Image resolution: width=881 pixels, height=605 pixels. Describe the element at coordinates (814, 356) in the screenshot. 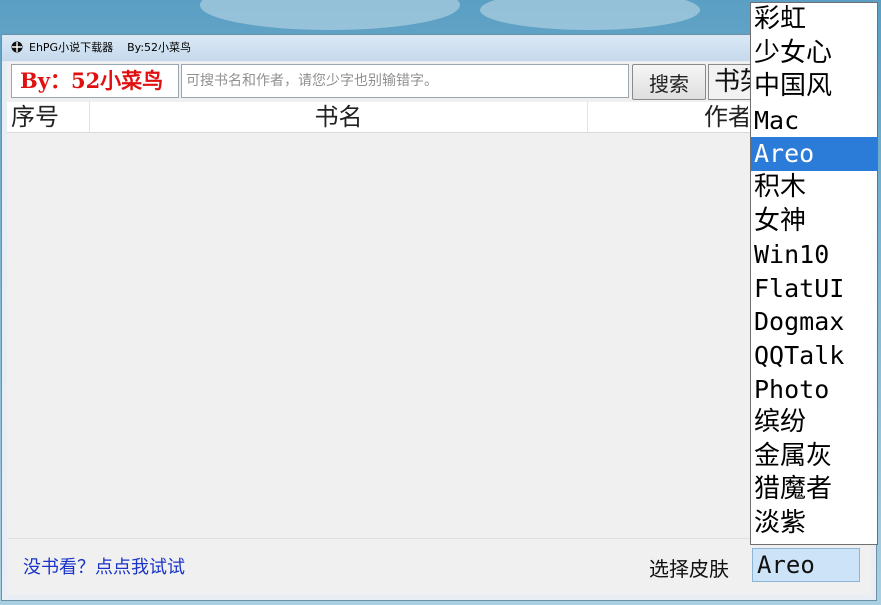

I see `skin-option: QQTalk` at that location.